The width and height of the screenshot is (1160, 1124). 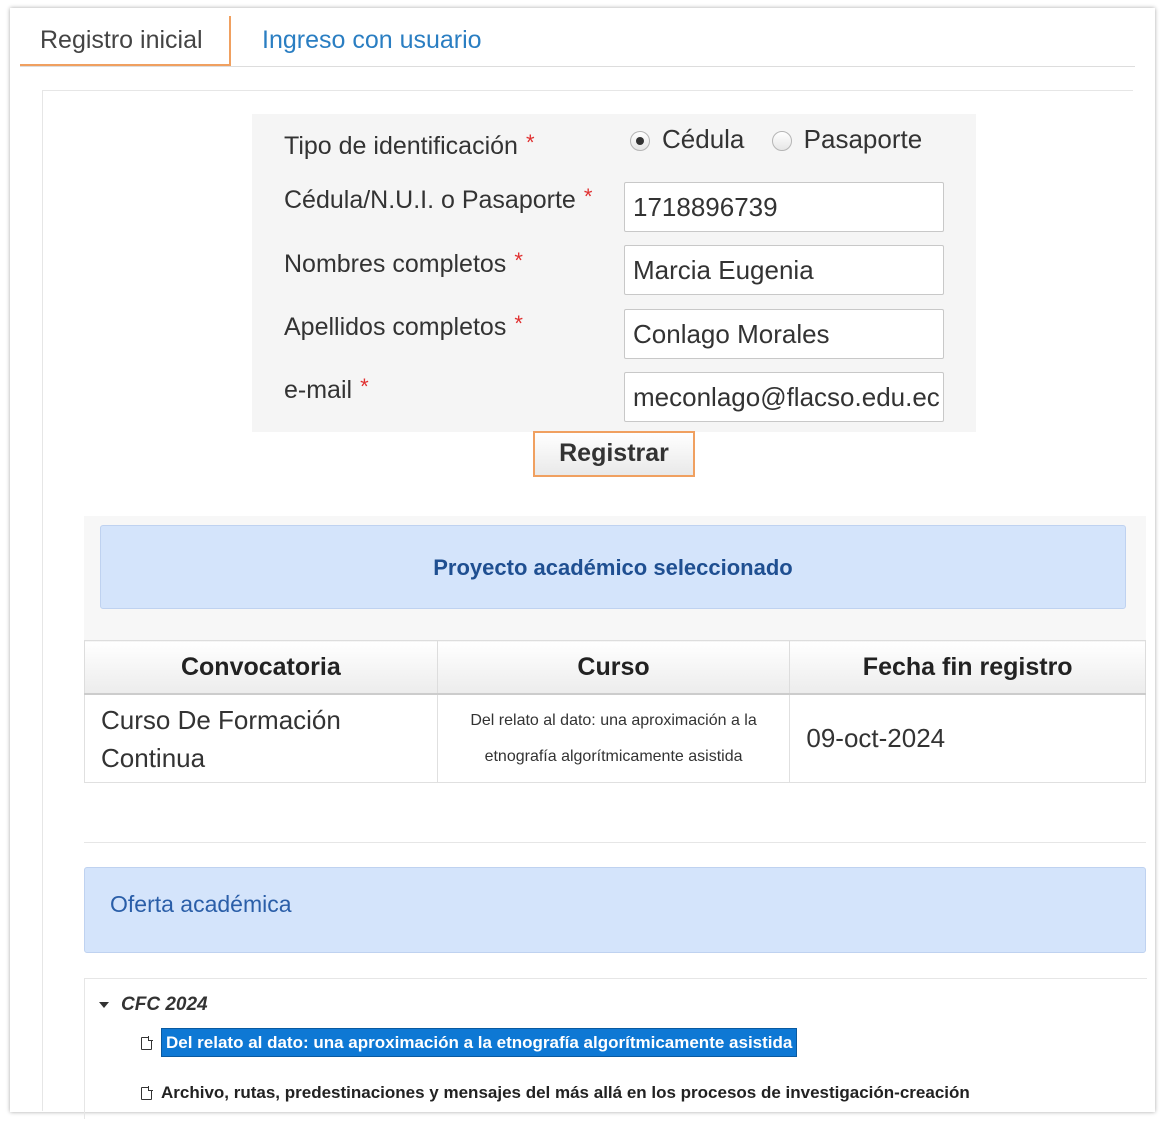 I want to click on radio-pasaporte: Pasaporte, so click(x=847, y=139).